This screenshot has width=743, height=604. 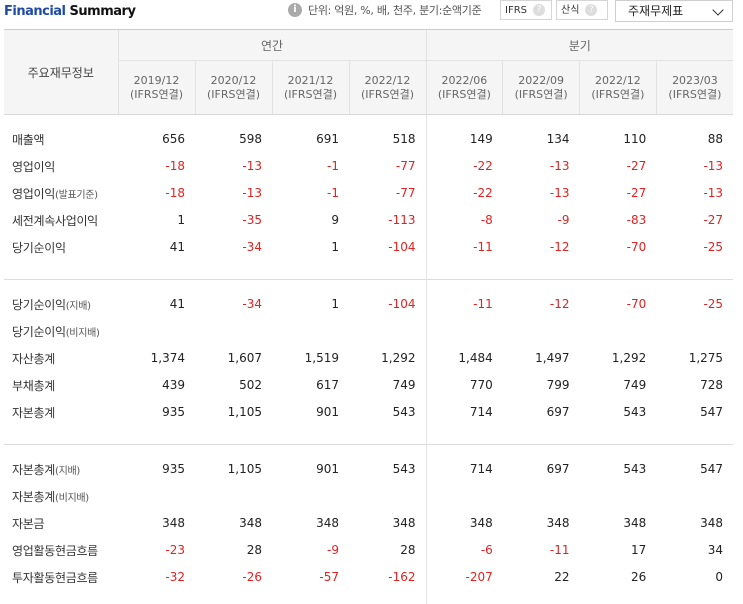 What do you see at coordinates (570, 10) in the screenshot?
I see `formula-toggle-label: 산식` at bounding box center [570, 10].